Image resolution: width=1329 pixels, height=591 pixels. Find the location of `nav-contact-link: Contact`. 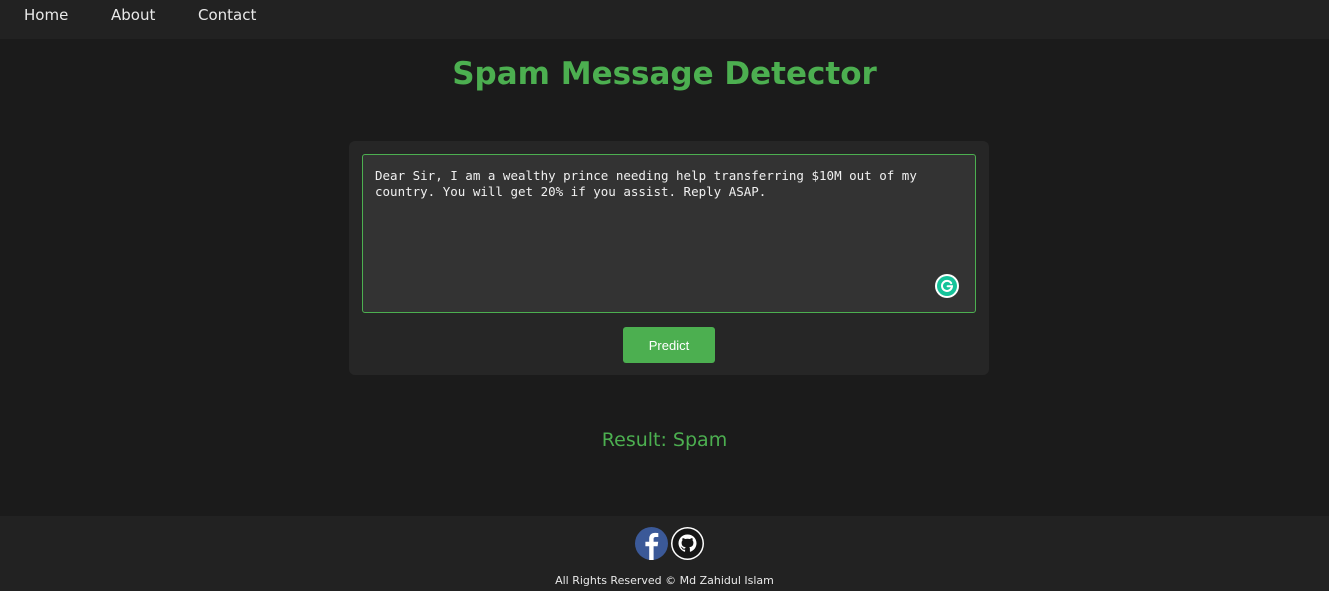

nav-contact-link: Contact is located at coordinates (227, 15).